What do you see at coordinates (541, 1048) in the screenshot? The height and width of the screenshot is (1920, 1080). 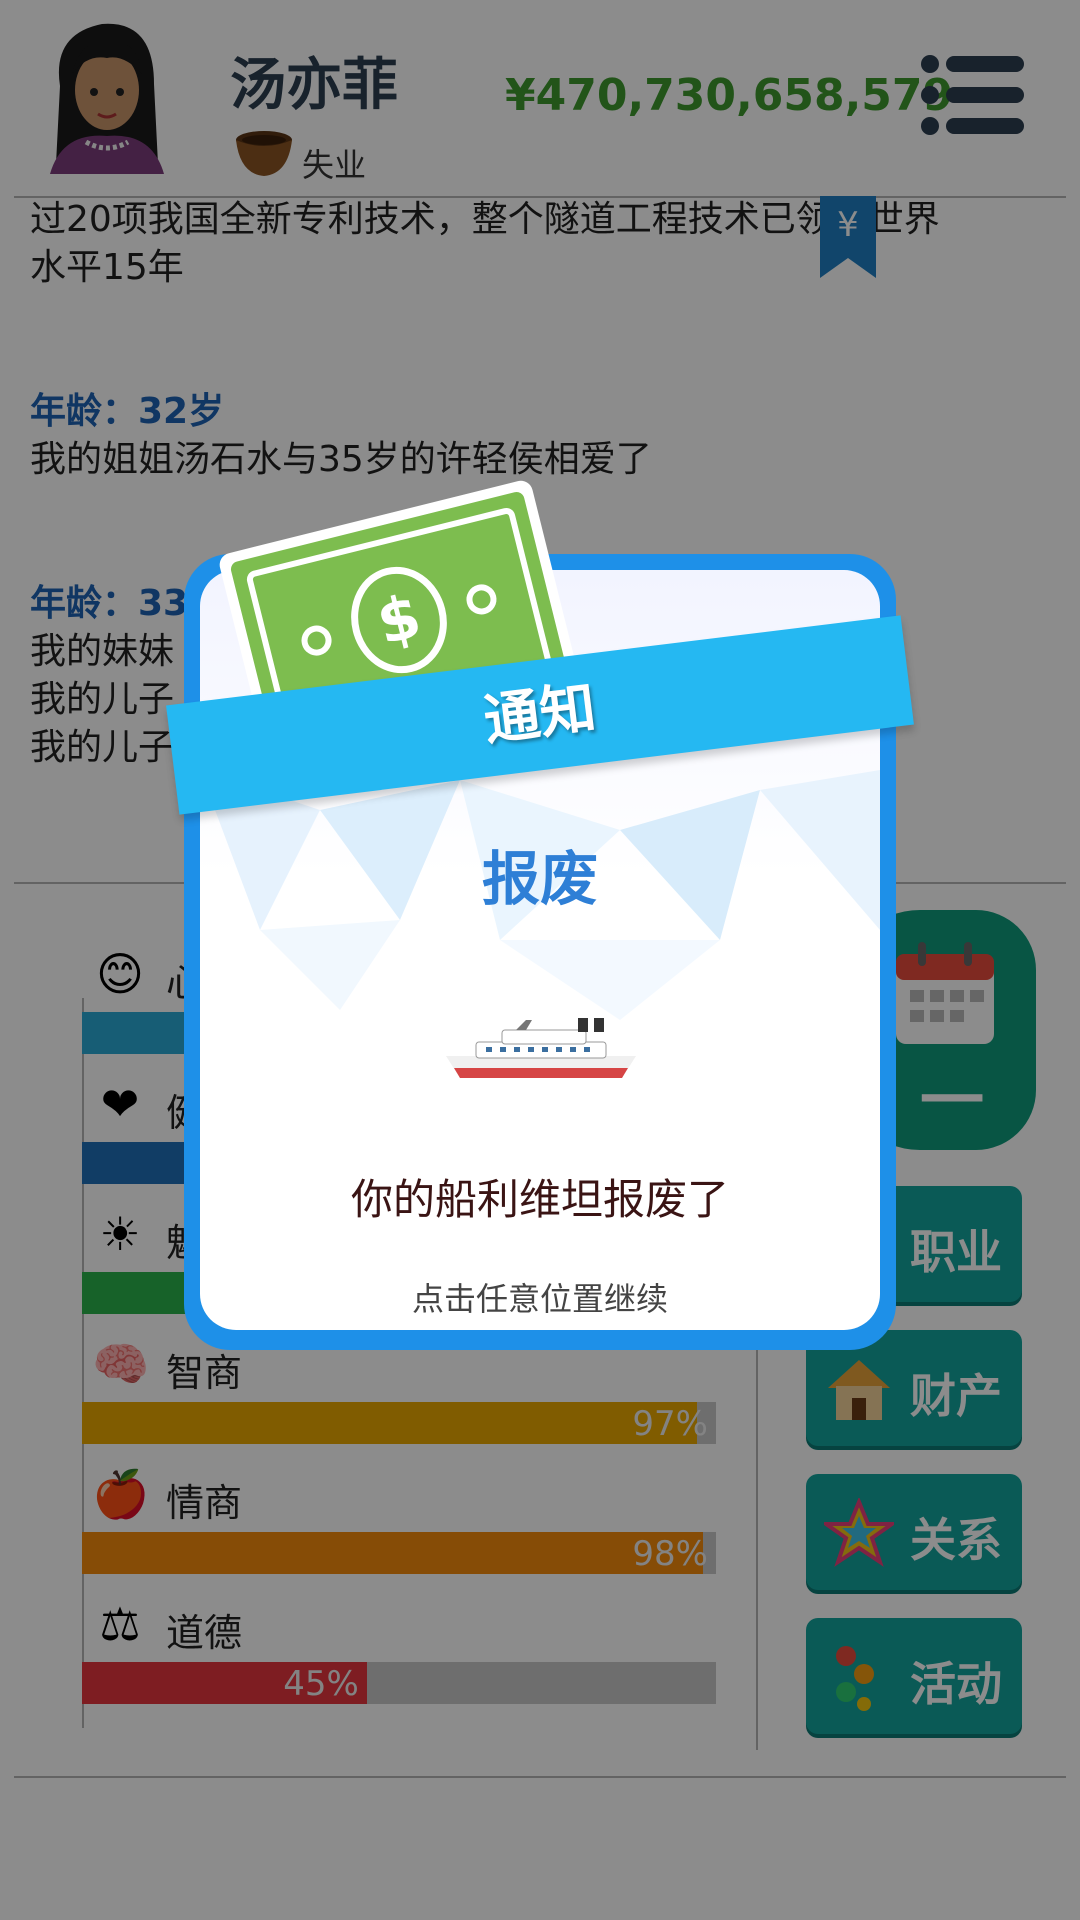 I see `ship-icon` at bounding box center [541, 1048].